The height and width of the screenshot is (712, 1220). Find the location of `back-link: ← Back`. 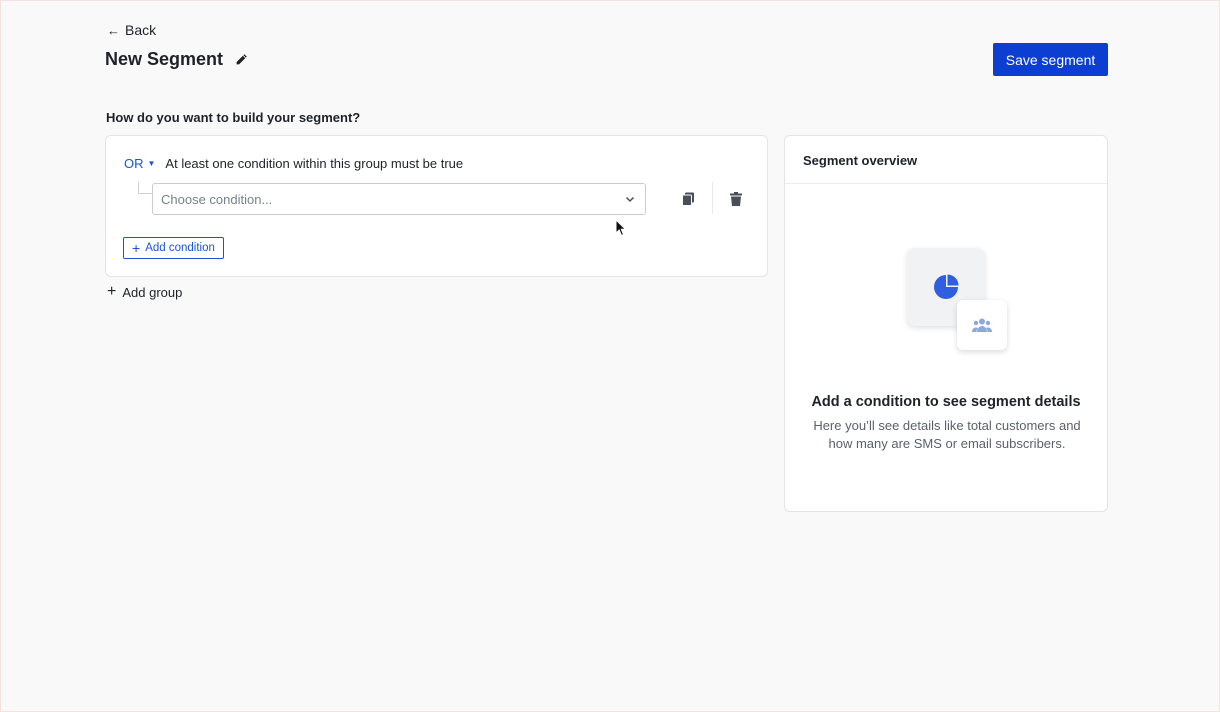

back-link: ← Back is located at coordinates (131, 30).